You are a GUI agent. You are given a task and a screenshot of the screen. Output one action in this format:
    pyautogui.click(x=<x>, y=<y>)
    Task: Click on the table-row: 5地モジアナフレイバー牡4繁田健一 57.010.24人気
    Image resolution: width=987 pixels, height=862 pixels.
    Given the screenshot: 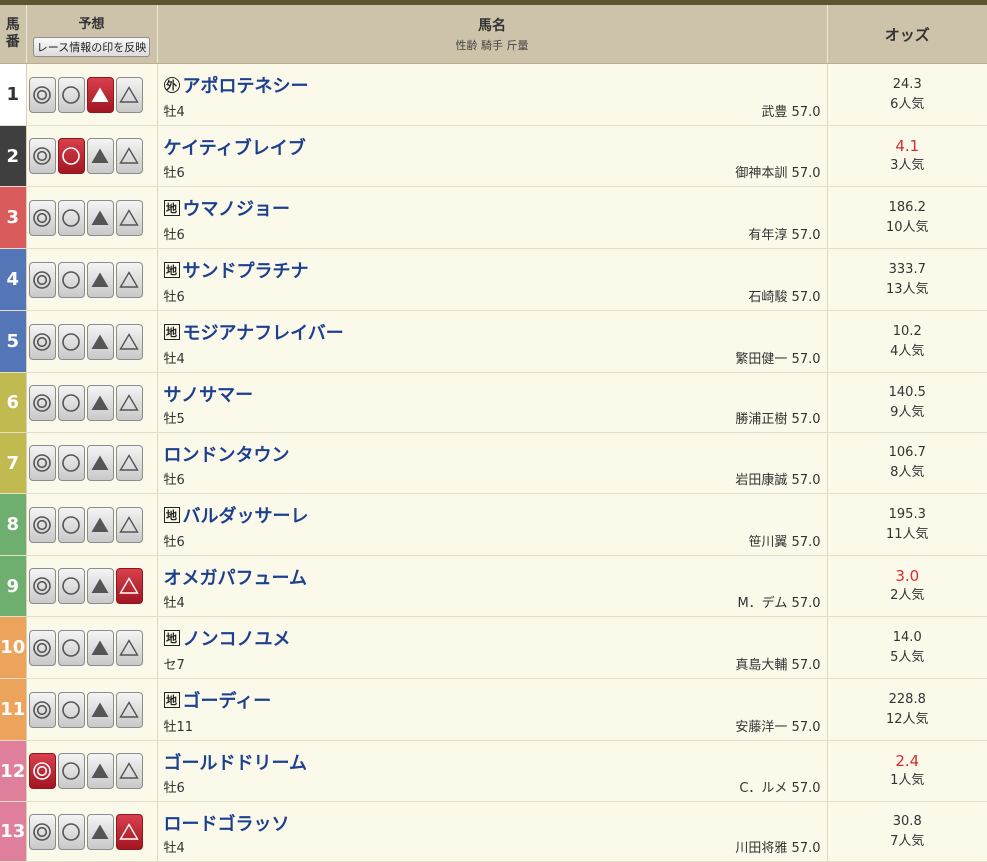 What is the action you would take?
    pyautogui.click(x=493, y=342)
    